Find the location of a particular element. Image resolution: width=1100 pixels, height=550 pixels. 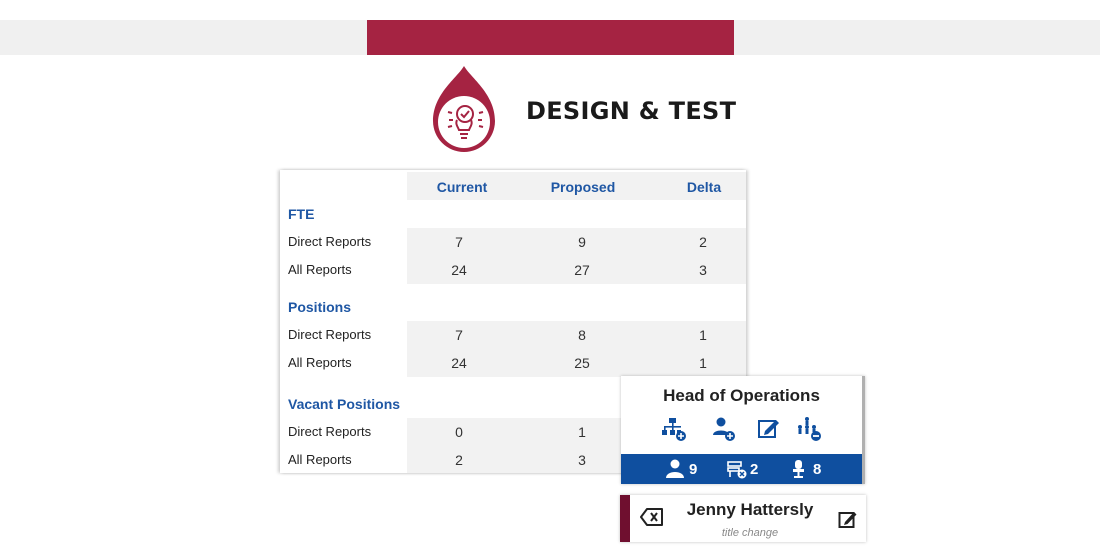

person-accent-strip is located at coordinates (625, 518).